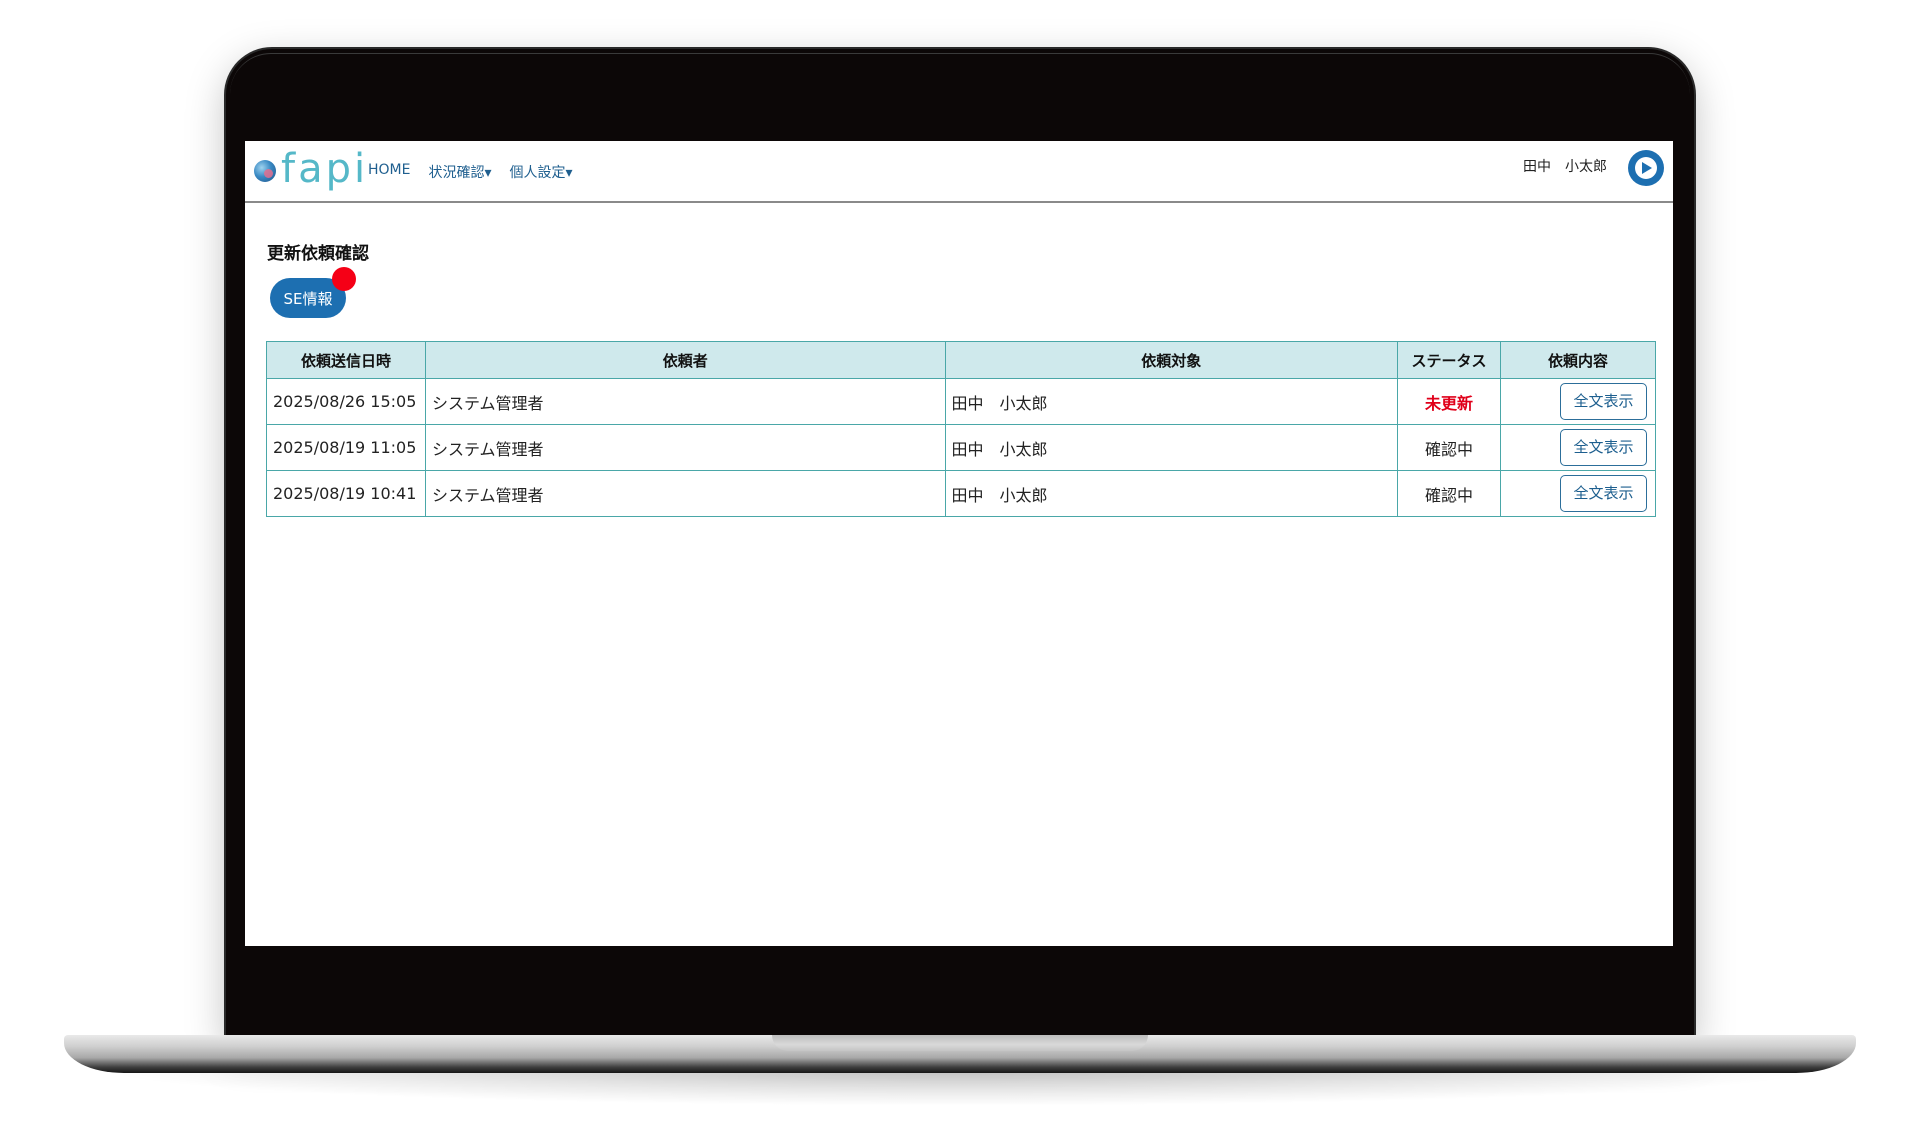 This screenshot has height=1137, width=1920. I want to click on table-row: 2025/08/19 11:05 システム管理者 田中 小太郎 確認中 全文表示, so click(961, 447).